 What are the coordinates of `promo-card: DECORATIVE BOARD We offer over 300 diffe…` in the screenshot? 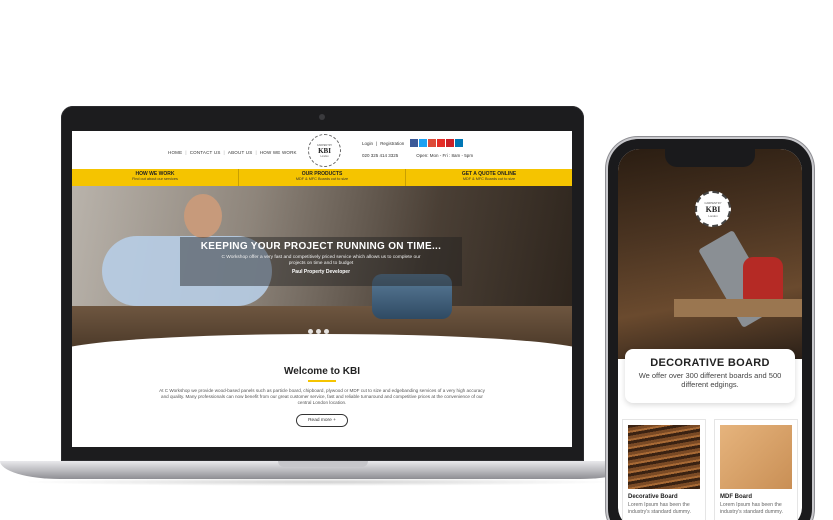 It's located at (710, 376).